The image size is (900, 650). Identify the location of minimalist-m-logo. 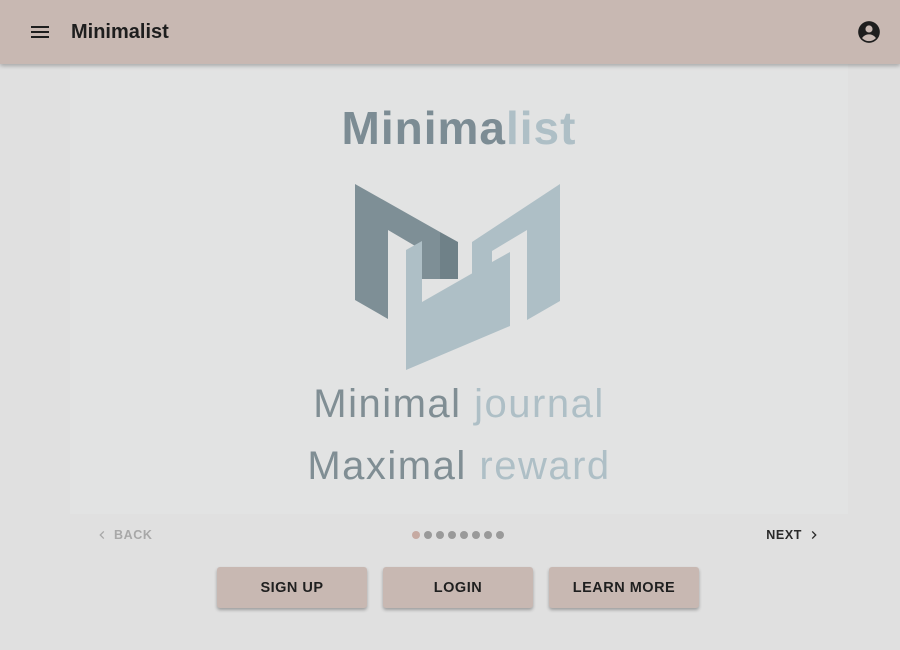
(457, 277).